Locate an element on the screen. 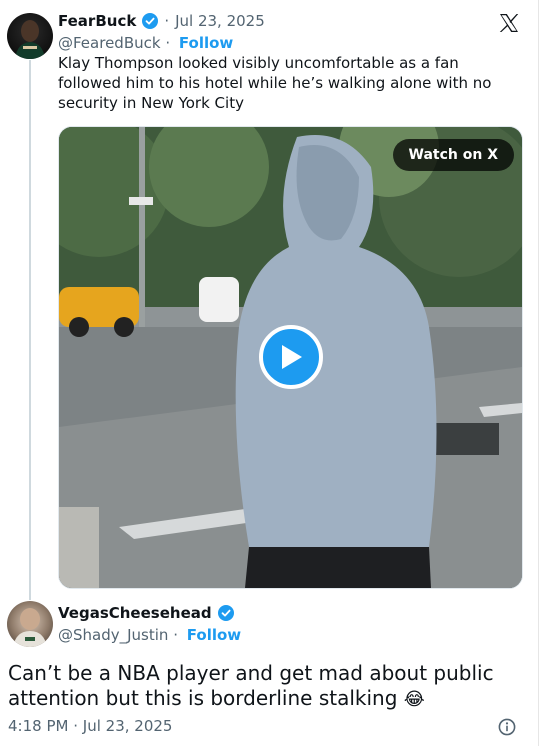  x-logo-icon is located at coordinates (509, 23).